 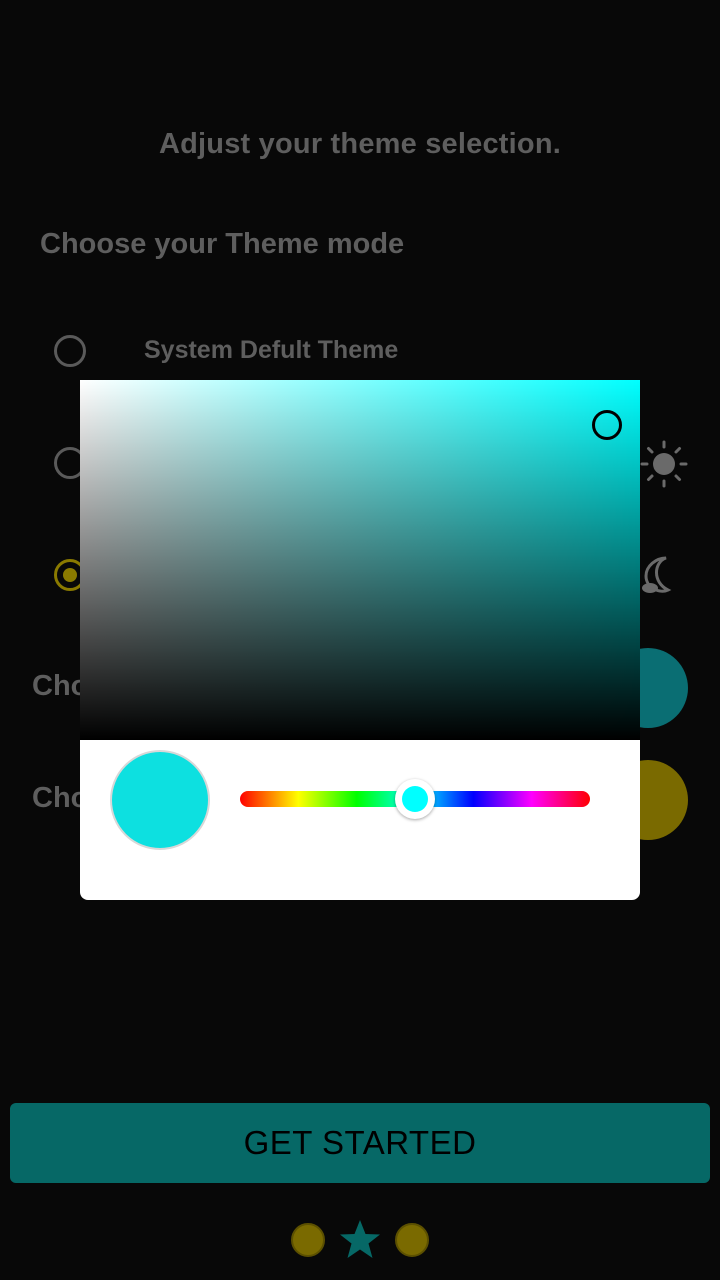 What do you see at coordinates (271, 350) in the screenshot?
I see `option-label-system-default: System Defult Theme` at bounding box center [271, 350].